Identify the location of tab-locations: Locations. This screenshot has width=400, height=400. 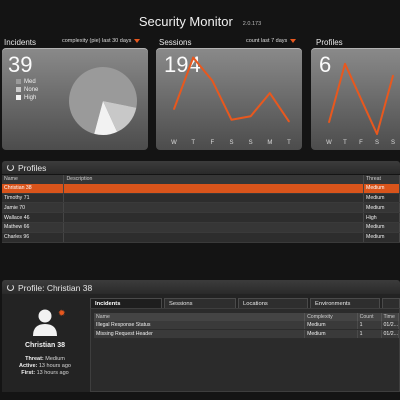
(273, 303).